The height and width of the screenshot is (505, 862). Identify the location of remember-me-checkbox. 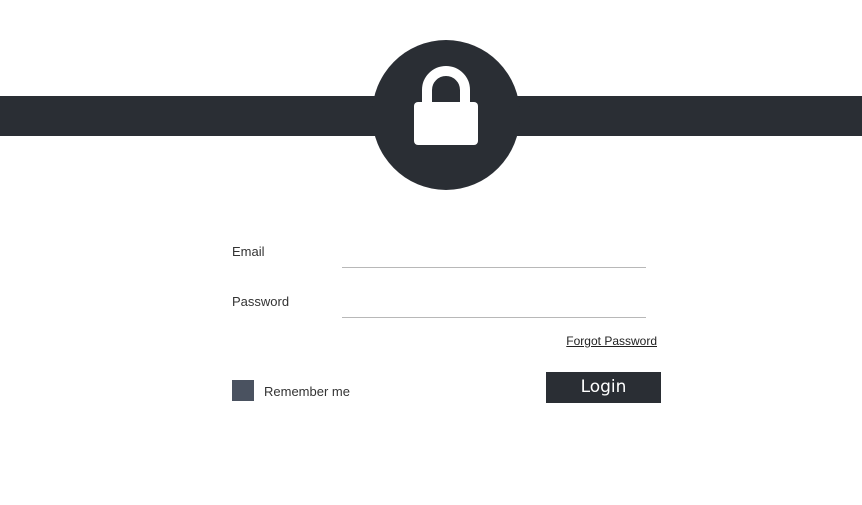
(243, 390).